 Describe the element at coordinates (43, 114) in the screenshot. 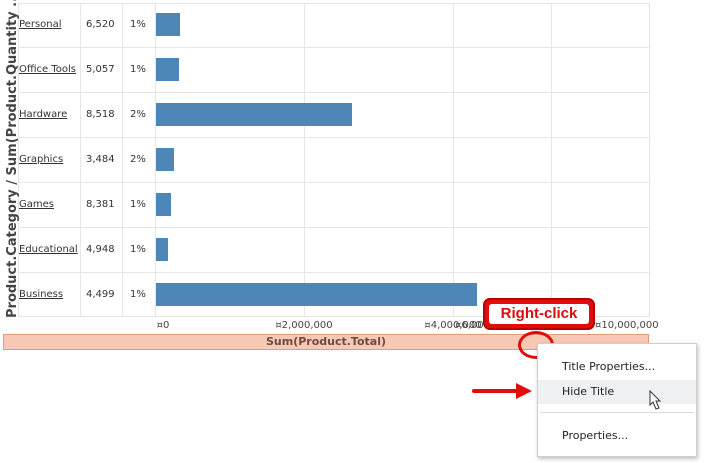

I see `category-label: Hardware` at that location.